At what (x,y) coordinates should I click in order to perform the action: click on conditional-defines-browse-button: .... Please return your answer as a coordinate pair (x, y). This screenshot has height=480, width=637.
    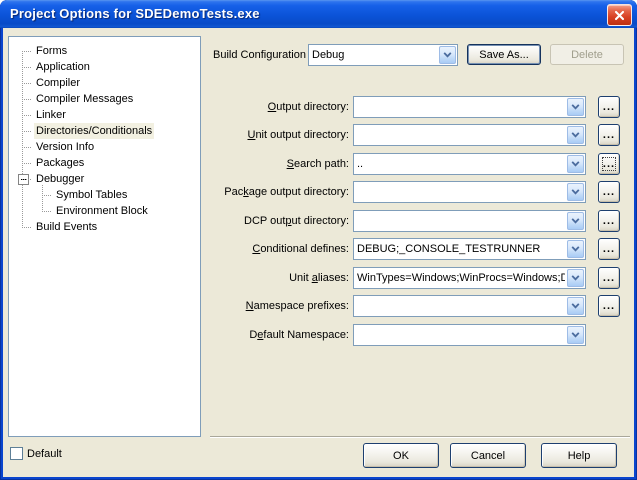
    Looking at the image, I should click on (609, 249).